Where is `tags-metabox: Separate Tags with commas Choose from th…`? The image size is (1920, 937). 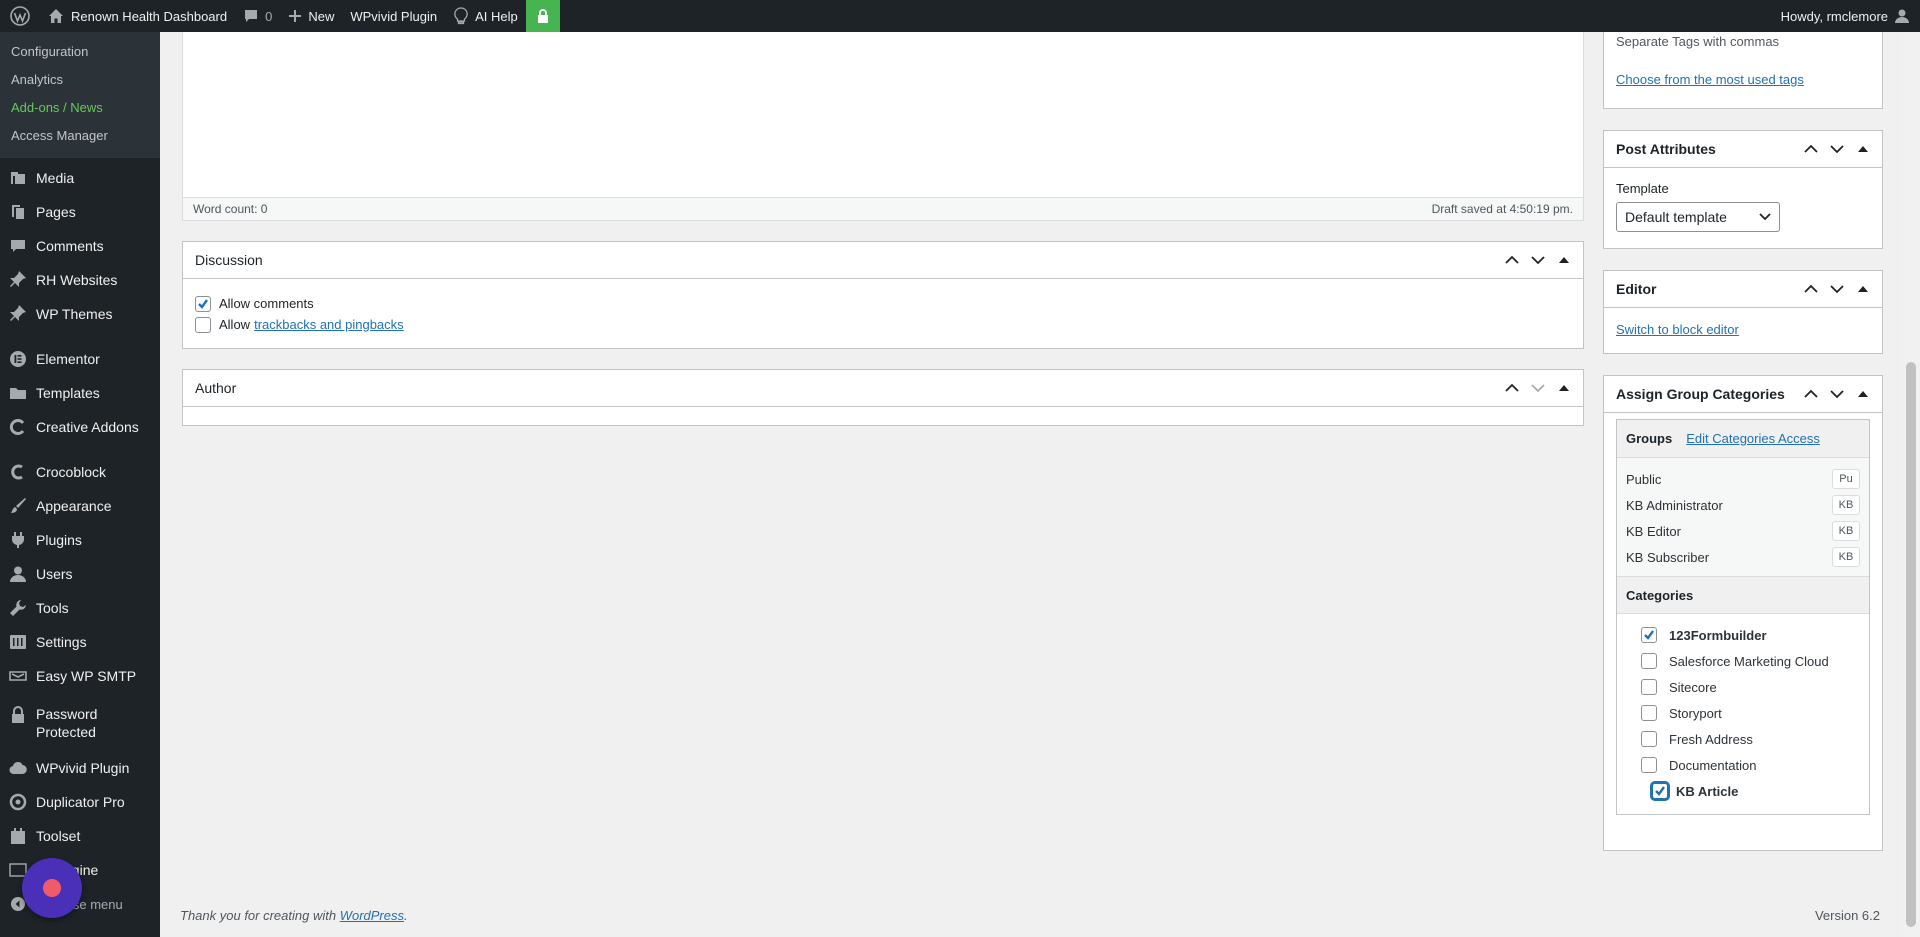 tags-metabox: Separate Tags with commas Choose from th… is located at coordinates (1743, 64).